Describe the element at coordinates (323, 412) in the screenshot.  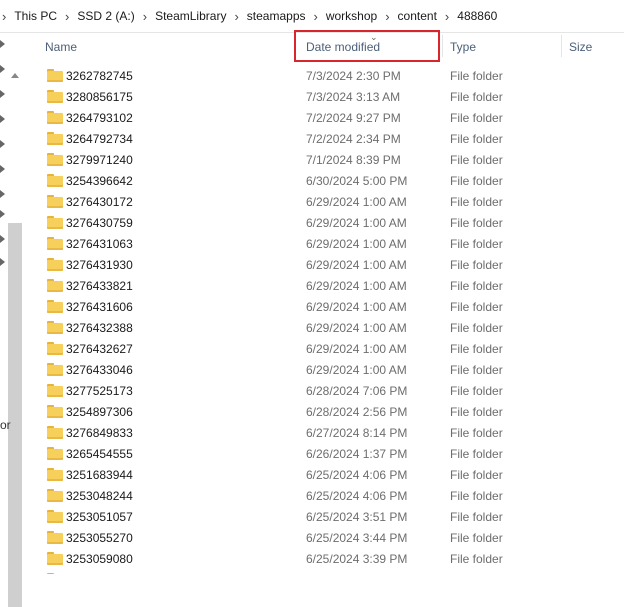
I see `file-list-row: 3254897306 6/28/2024 2:56 PM File folder` at that location.